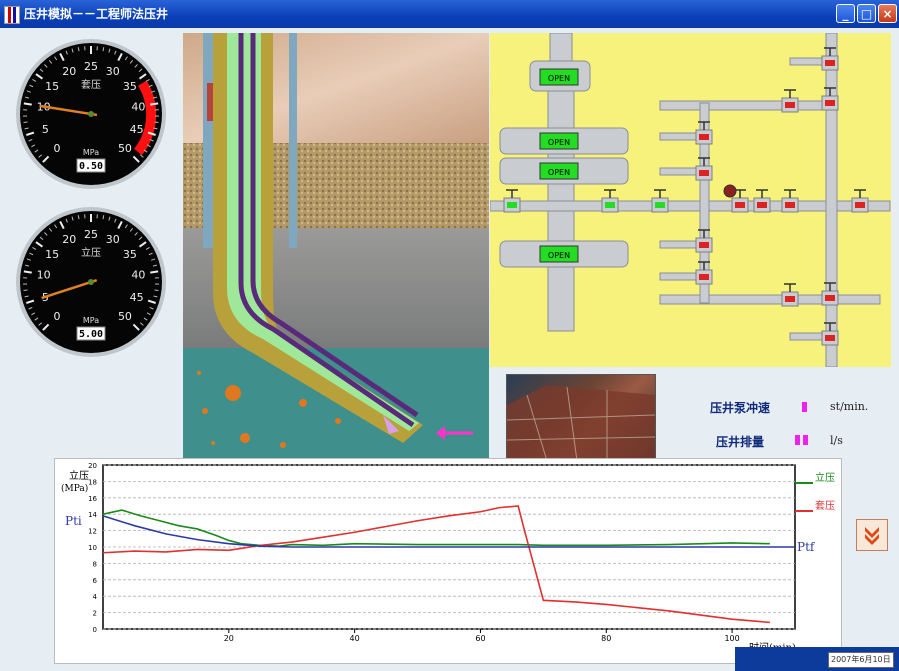 Image resolution: width=899 pixels, height=671 pixels. Describe the element at coordinates (861, 660) in the screenshot. I see `system-tray-clock: 2007年6月10日` at that location.